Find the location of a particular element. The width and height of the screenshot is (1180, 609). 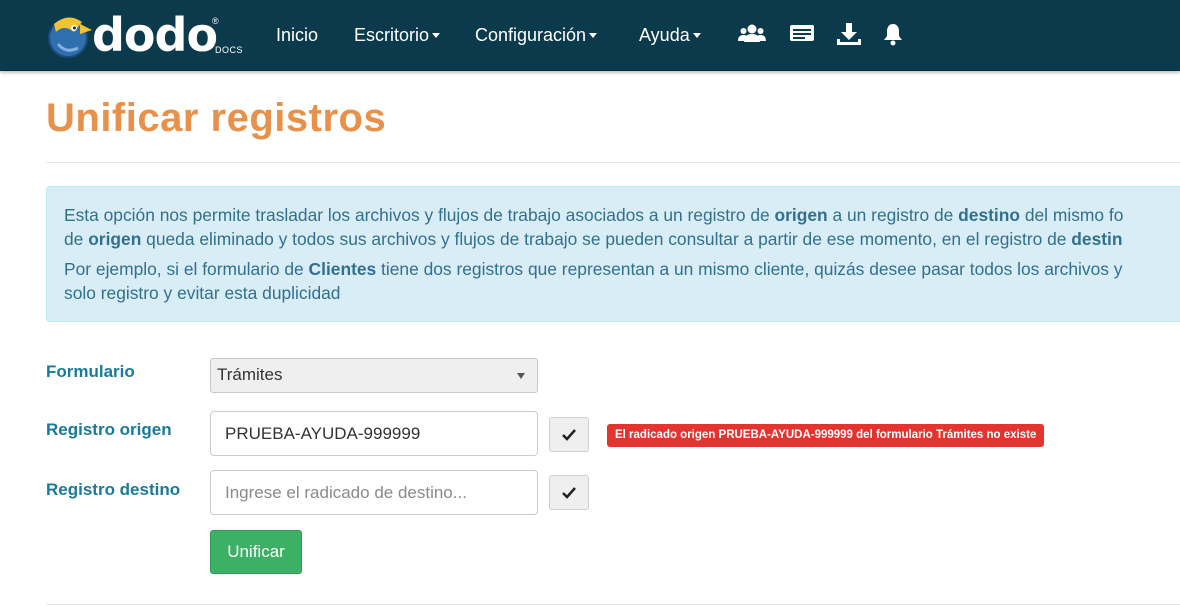

nav-escritorio: Escritorio is located at coordinates (397, 35).